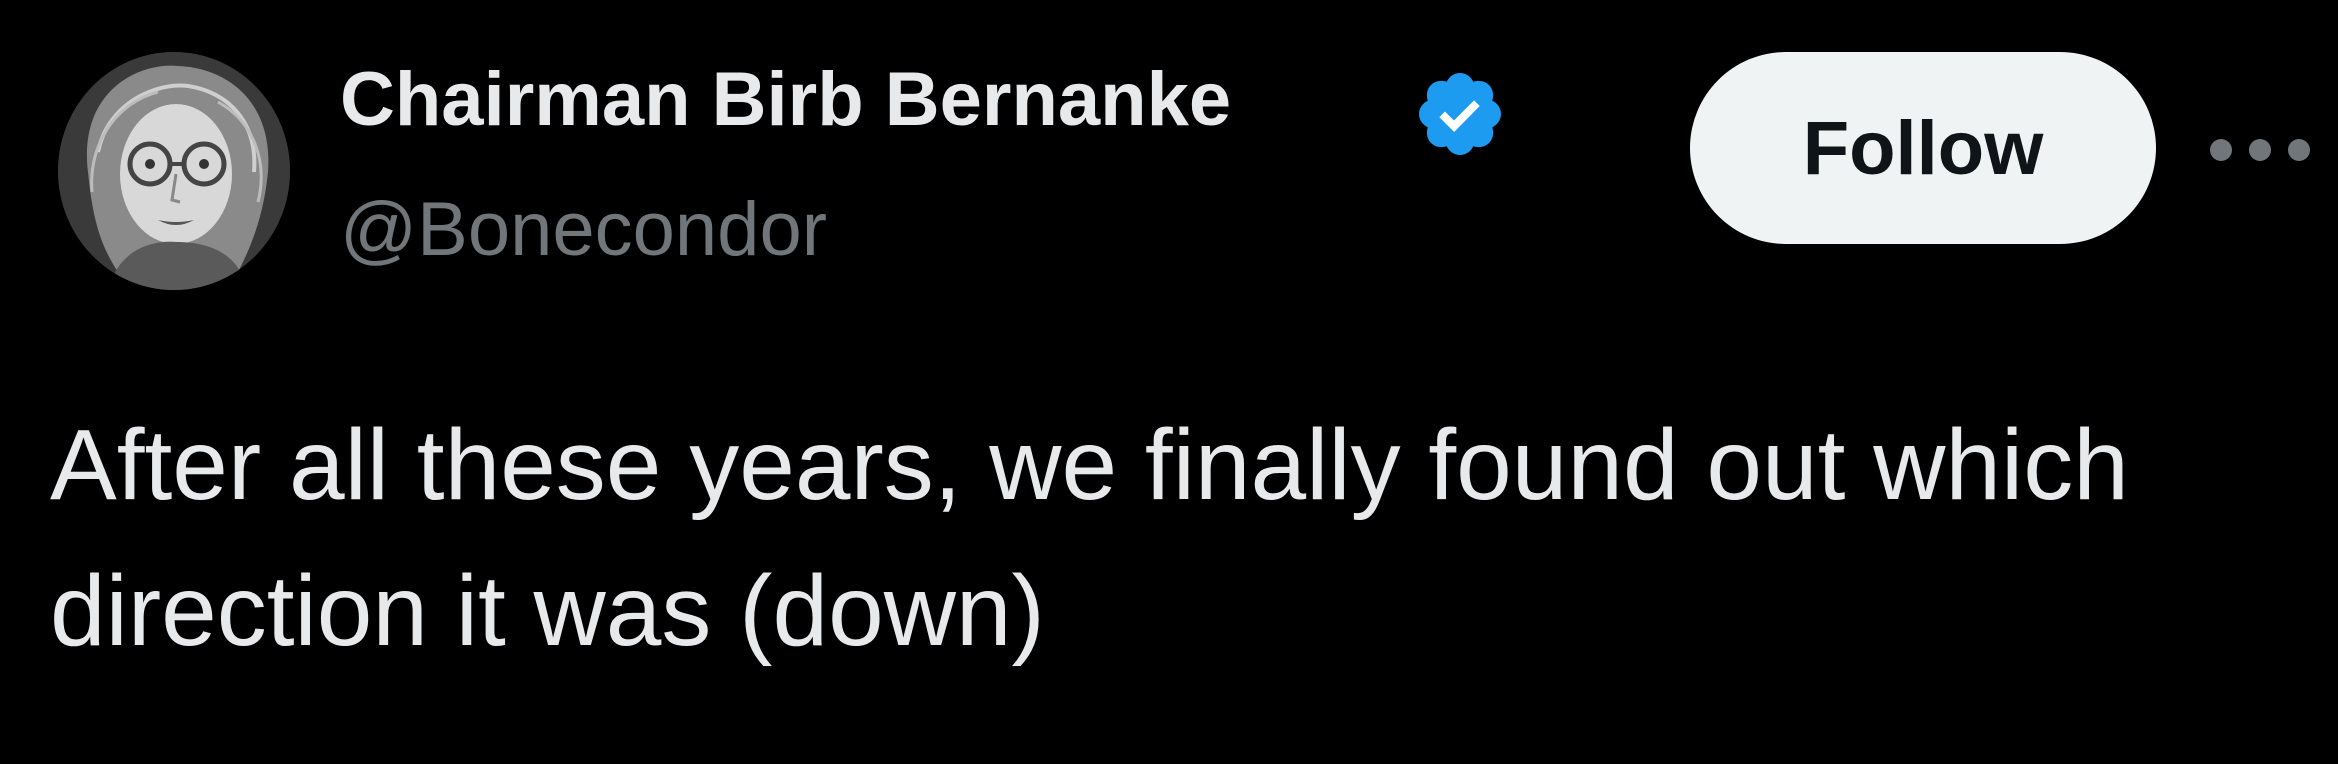 The image size is (2338, 764). I want to click on avatar, so click(174, 171).